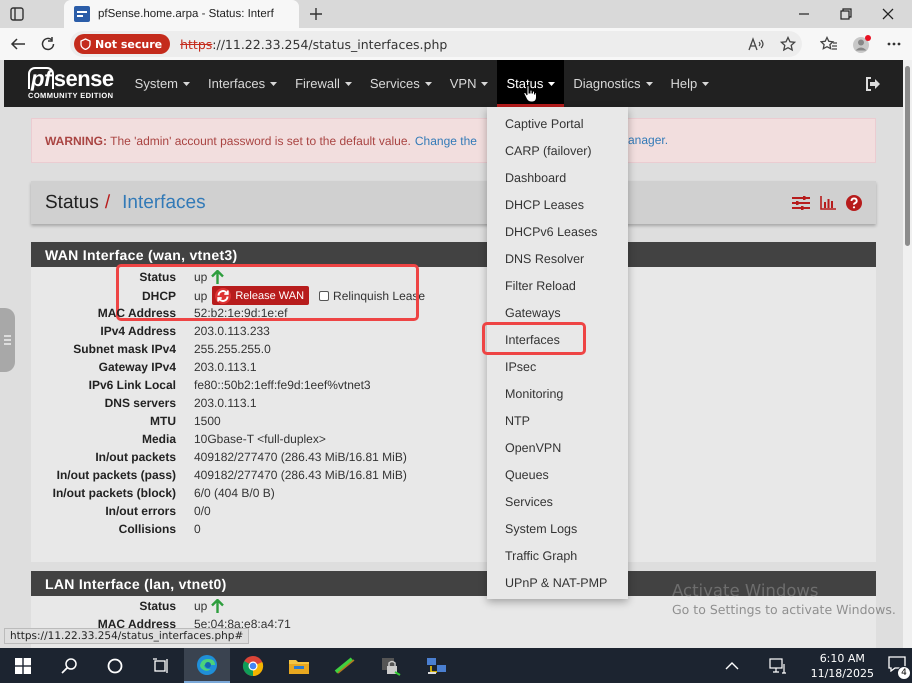 This screenshot has height=683, width=912. What do you see at coordinates (316, 14) in the screenshot?
I see `new-tab-icon` at bounding box center [316, 14].